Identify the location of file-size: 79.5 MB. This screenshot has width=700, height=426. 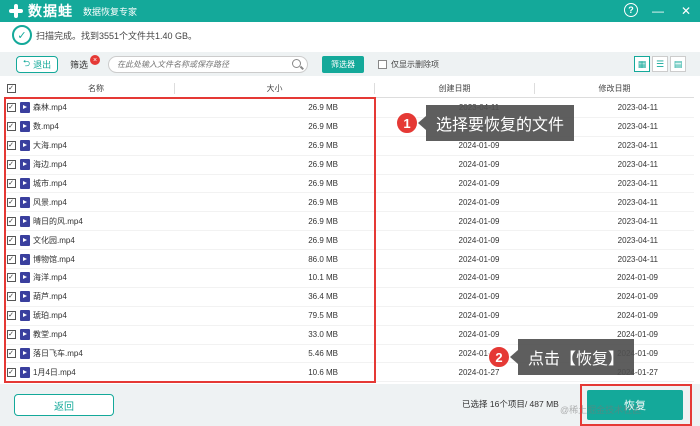
(323, 316).